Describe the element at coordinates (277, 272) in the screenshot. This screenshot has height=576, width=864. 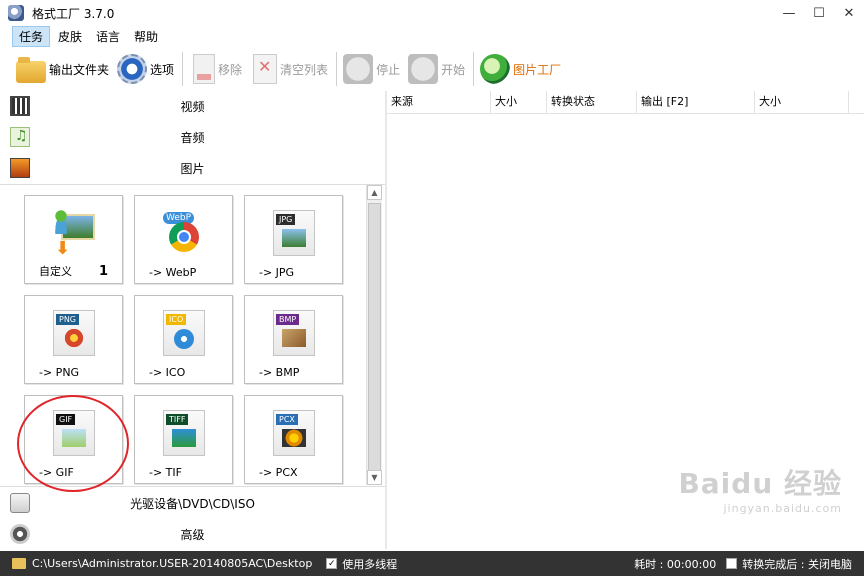
I see `tile-label: -> JPG` at that location.